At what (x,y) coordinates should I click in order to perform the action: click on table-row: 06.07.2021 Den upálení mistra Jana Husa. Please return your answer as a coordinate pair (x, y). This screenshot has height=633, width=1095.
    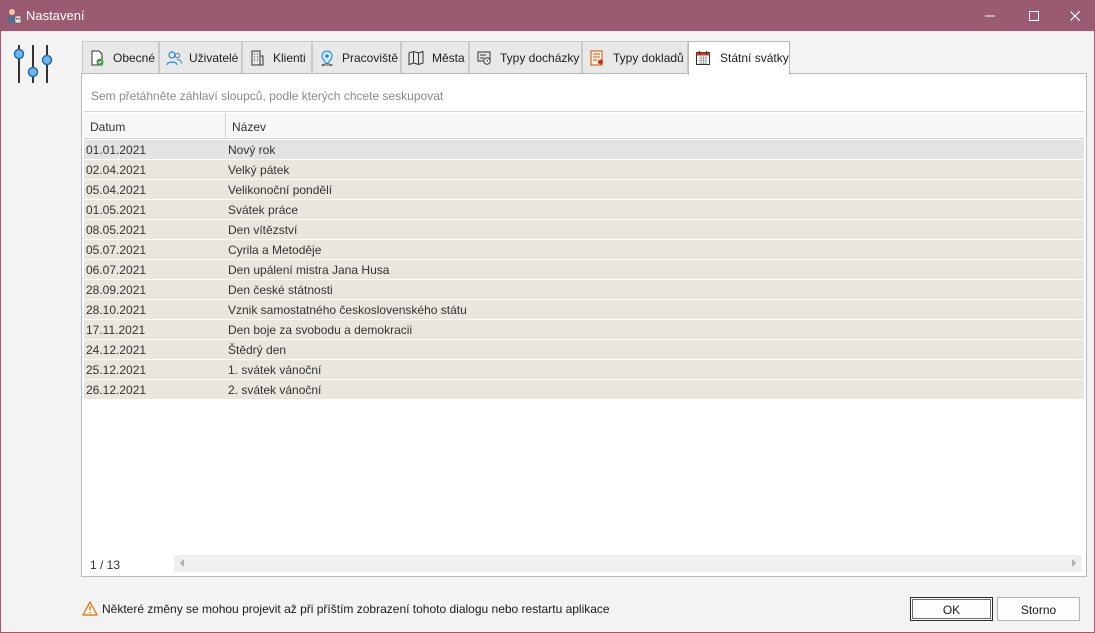
    Looking at the image, I should click on (584, 270).